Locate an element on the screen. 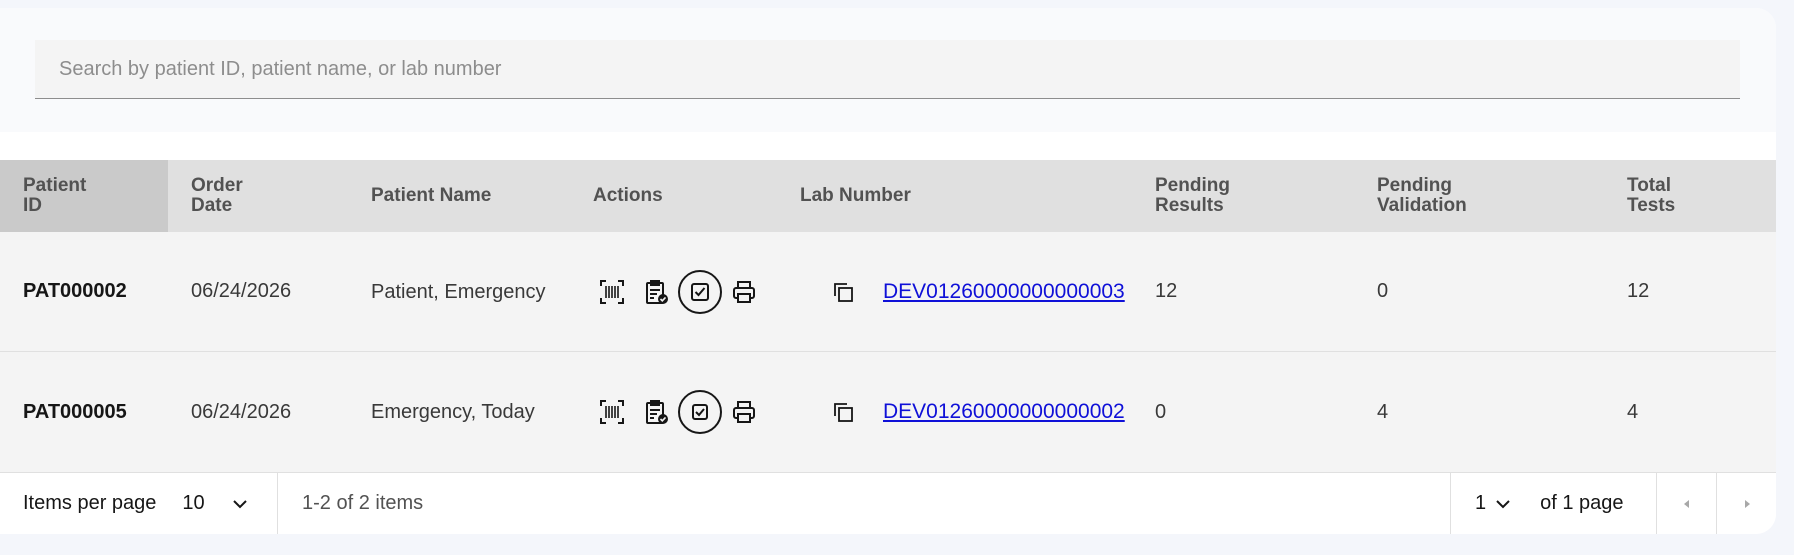  page-select-area: 1 of 1 page is located at coordinates (1553, 503).